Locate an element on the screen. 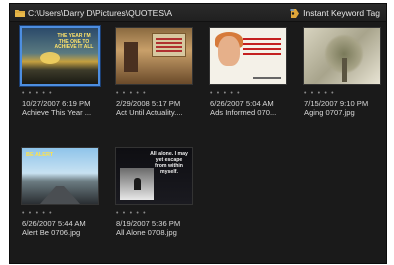  folder-path: C:\Users\Darry D\Pictures\QUOTES\A is located at coordinates (100, 13).